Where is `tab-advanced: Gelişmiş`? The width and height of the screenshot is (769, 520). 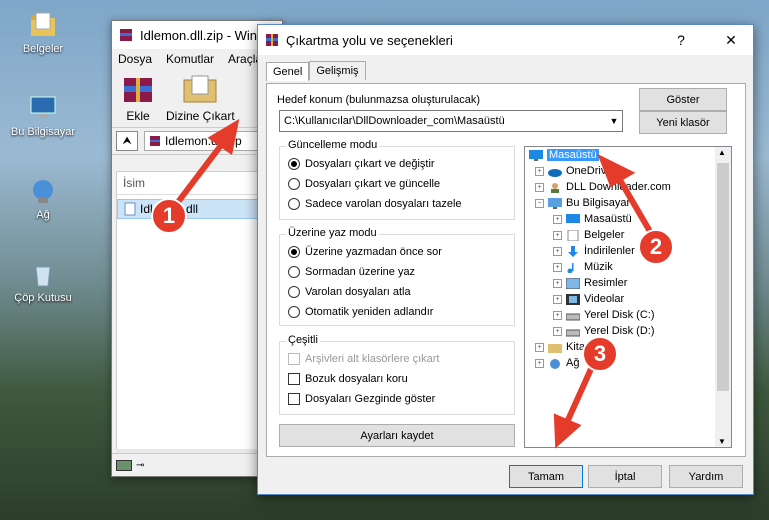 tab-advanced: Gelişmiş is located at coordinates (337, 70).